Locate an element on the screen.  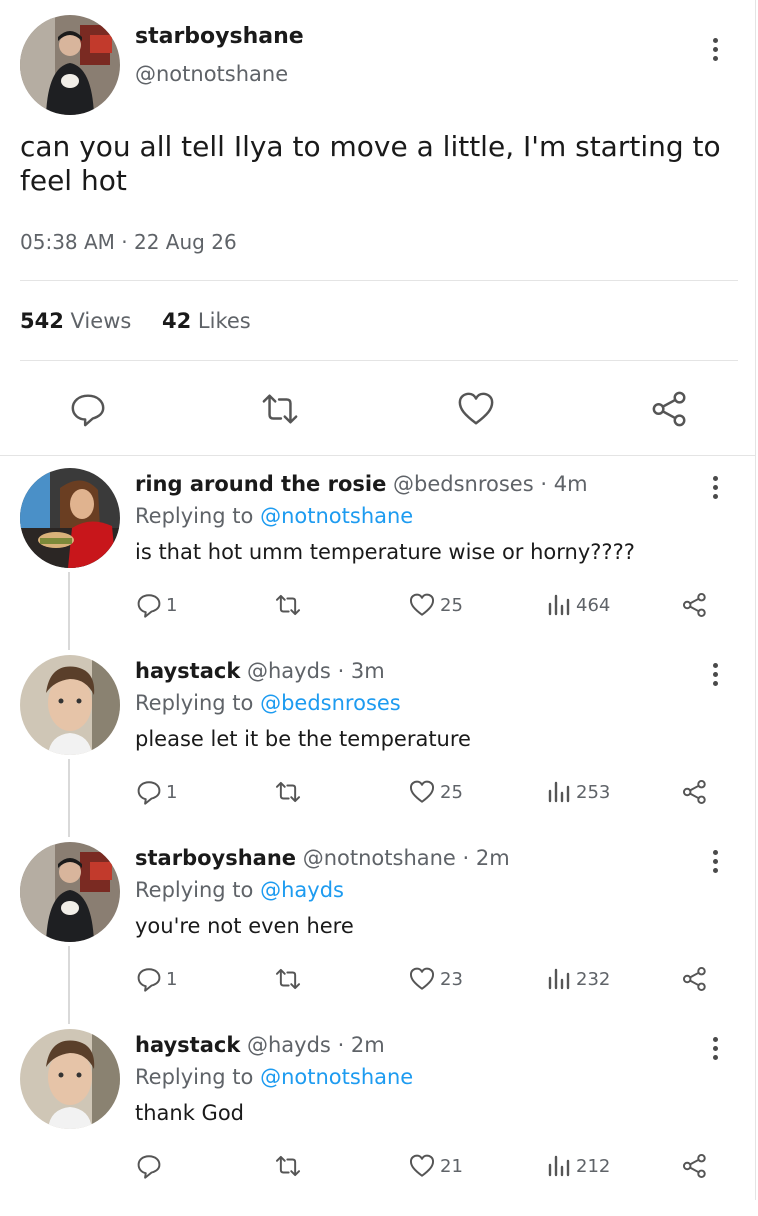
likes-label: Likes is located at coordinates (224, 321).